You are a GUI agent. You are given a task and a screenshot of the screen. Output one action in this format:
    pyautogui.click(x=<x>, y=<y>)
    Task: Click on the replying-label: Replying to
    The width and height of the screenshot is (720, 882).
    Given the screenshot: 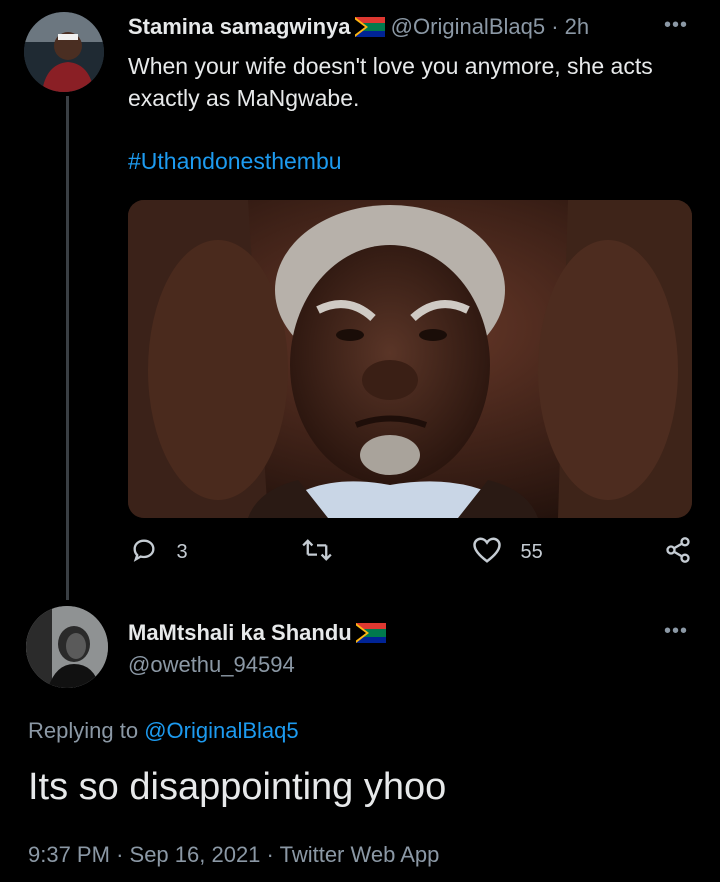 What is the action you would take?
    pyautogui.click(x=83, y=730)
    